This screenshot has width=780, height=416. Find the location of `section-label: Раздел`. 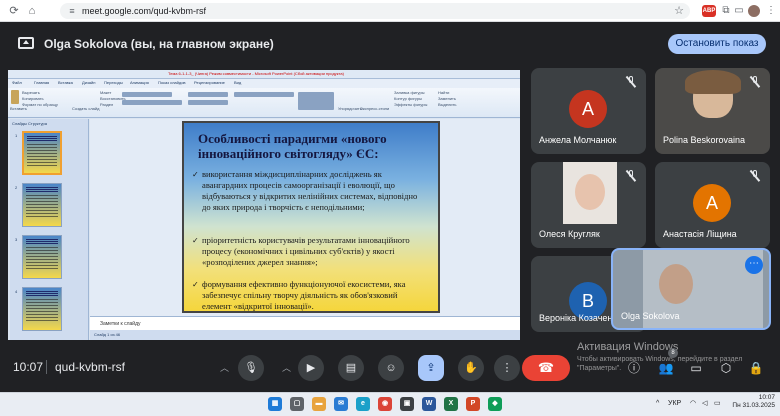

section-label: Раздел is located at coordinates (106, 104).